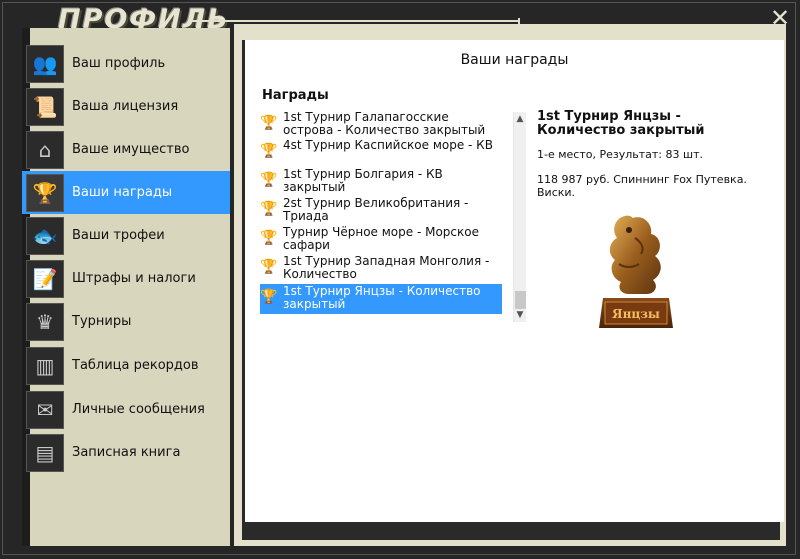 The image size is (800, 559). I want to click on sidebar-item-messages: ✉ Личные сообщения, so click(126, 409).